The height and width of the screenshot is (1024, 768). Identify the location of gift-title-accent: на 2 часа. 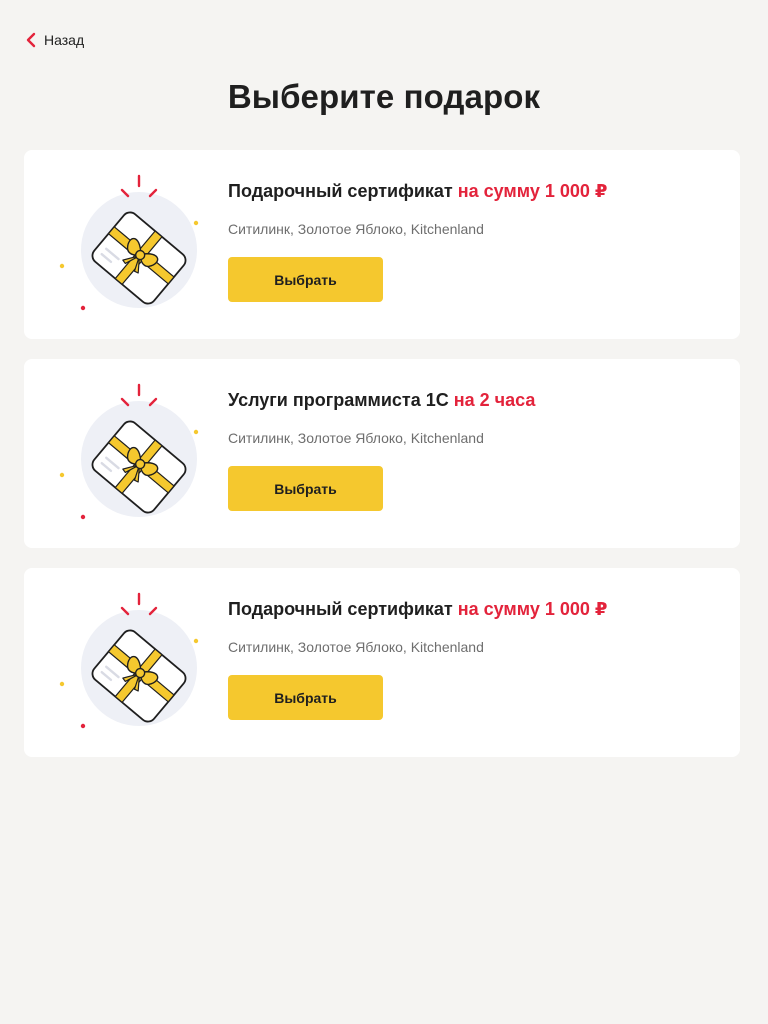
(494, 400).